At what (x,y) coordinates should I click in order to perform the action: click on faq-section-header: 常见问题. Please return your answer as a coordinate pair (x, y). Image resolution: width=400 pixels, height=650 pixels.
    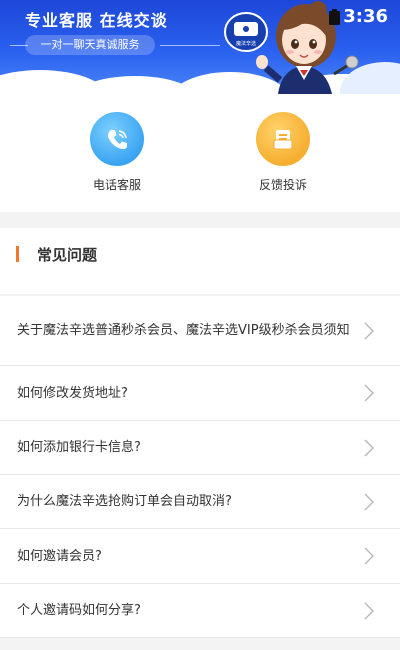
    Looking at the image, I should click on (200, 261).